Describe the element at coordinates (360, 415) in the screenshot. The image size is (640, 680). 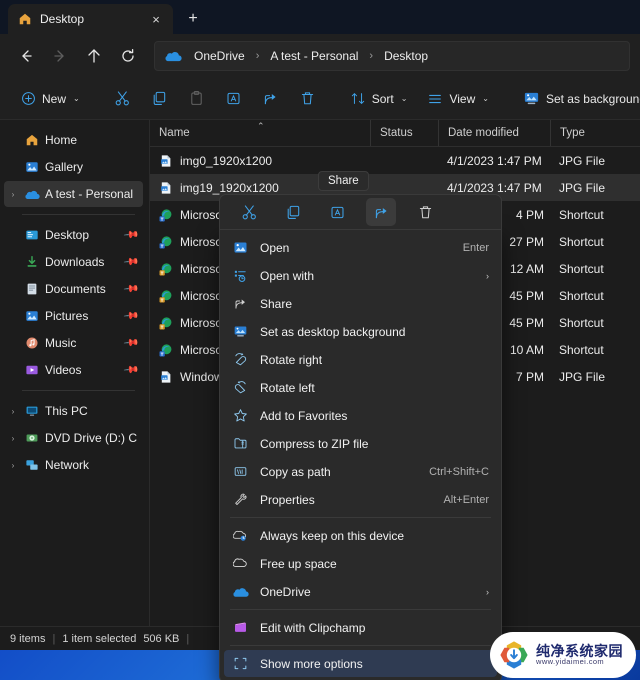
I see `menu-item-add-to-favorites: Add to Favorites` at that location.